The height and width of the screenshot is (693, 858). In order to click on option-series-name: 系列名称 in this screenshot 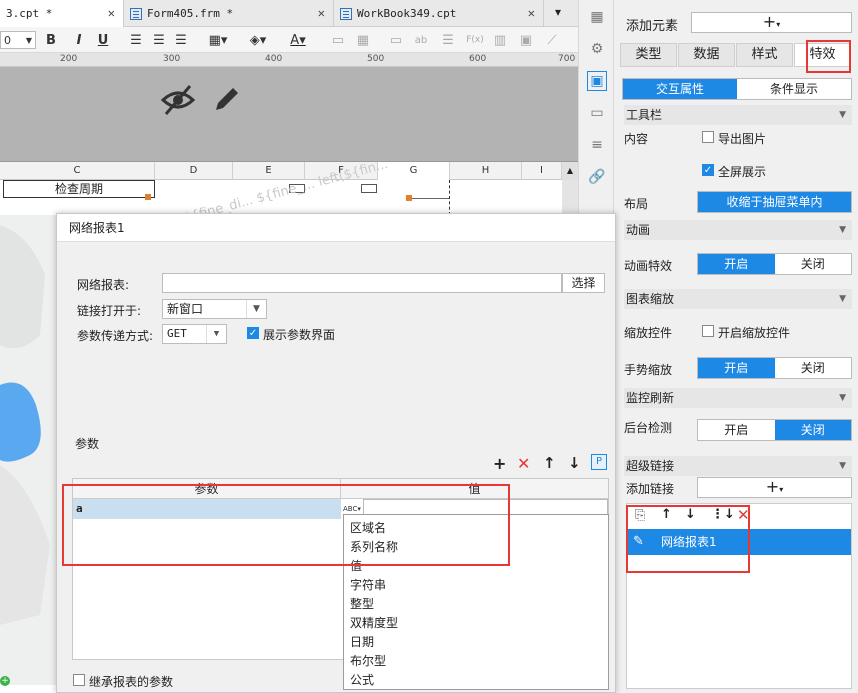, I will do `click(374, 546)`.